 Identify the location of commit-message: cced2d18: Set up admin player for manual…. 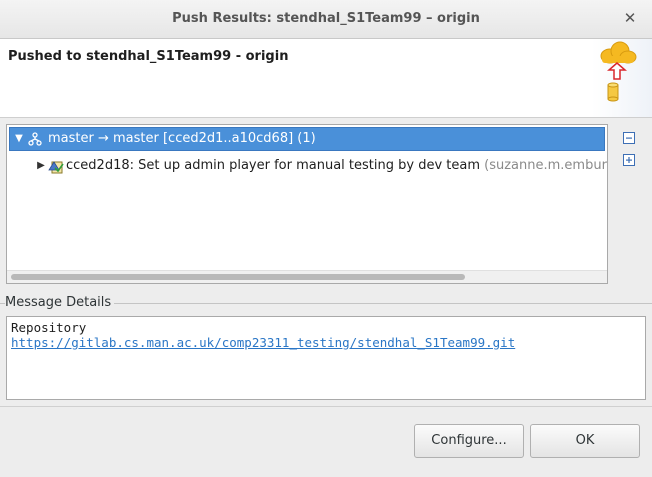
(275, 165).